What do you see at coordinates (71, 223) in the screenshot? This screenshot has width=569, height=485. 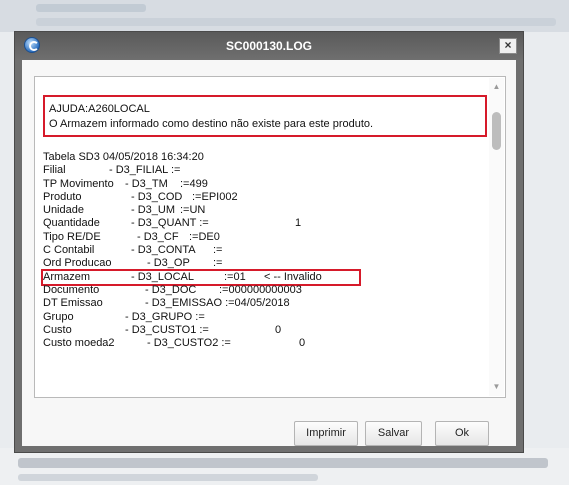 I see `row-label: Quantidade` at bounding box center [71, 223].